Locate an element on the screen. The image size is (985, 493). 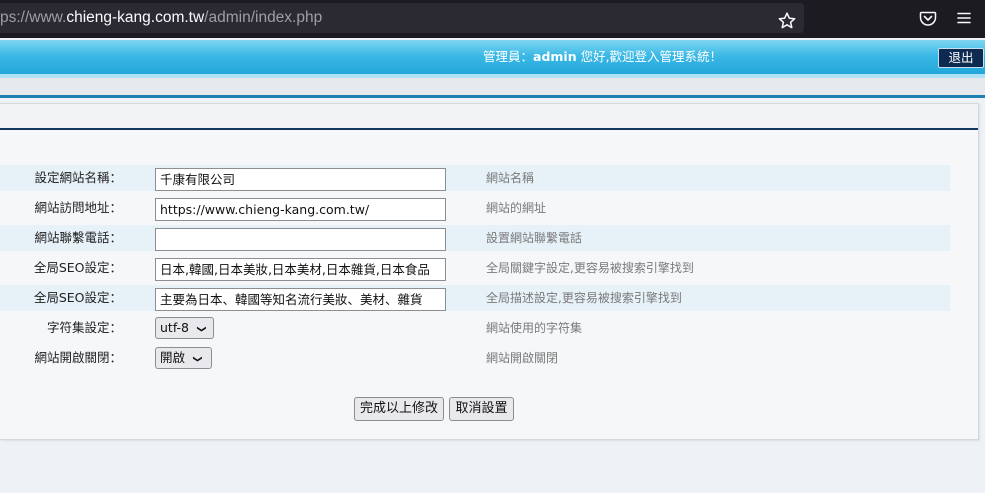
admin-header: 管理員：admin 您好,歡迎登入管理系統！ 退出 is located at coordinates (492, 57).